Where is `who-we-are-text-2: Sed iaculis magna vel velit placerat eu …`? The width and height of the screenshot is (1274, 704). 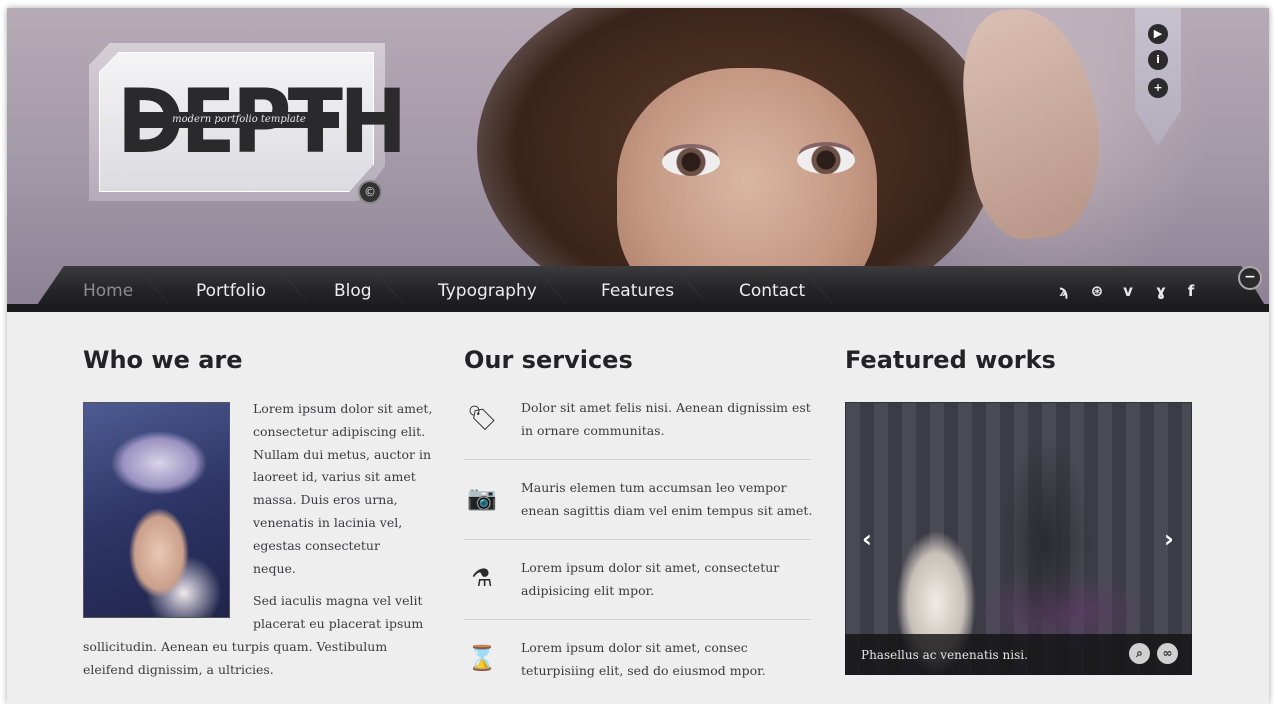
who-we-are-text-2: Sed iaculis magna vel velit placerat eu … is located at coordinates (338, 612).